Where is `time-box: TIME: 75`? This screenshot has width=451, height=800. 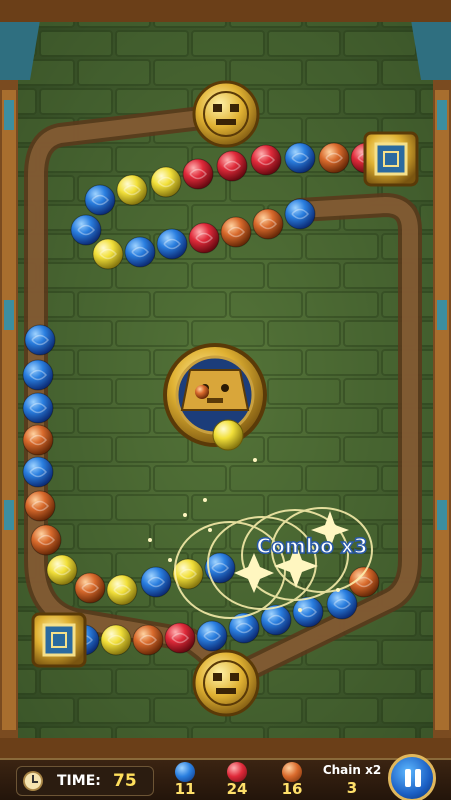 time-box: TIME: 75 is located at coordinates (85, 781).